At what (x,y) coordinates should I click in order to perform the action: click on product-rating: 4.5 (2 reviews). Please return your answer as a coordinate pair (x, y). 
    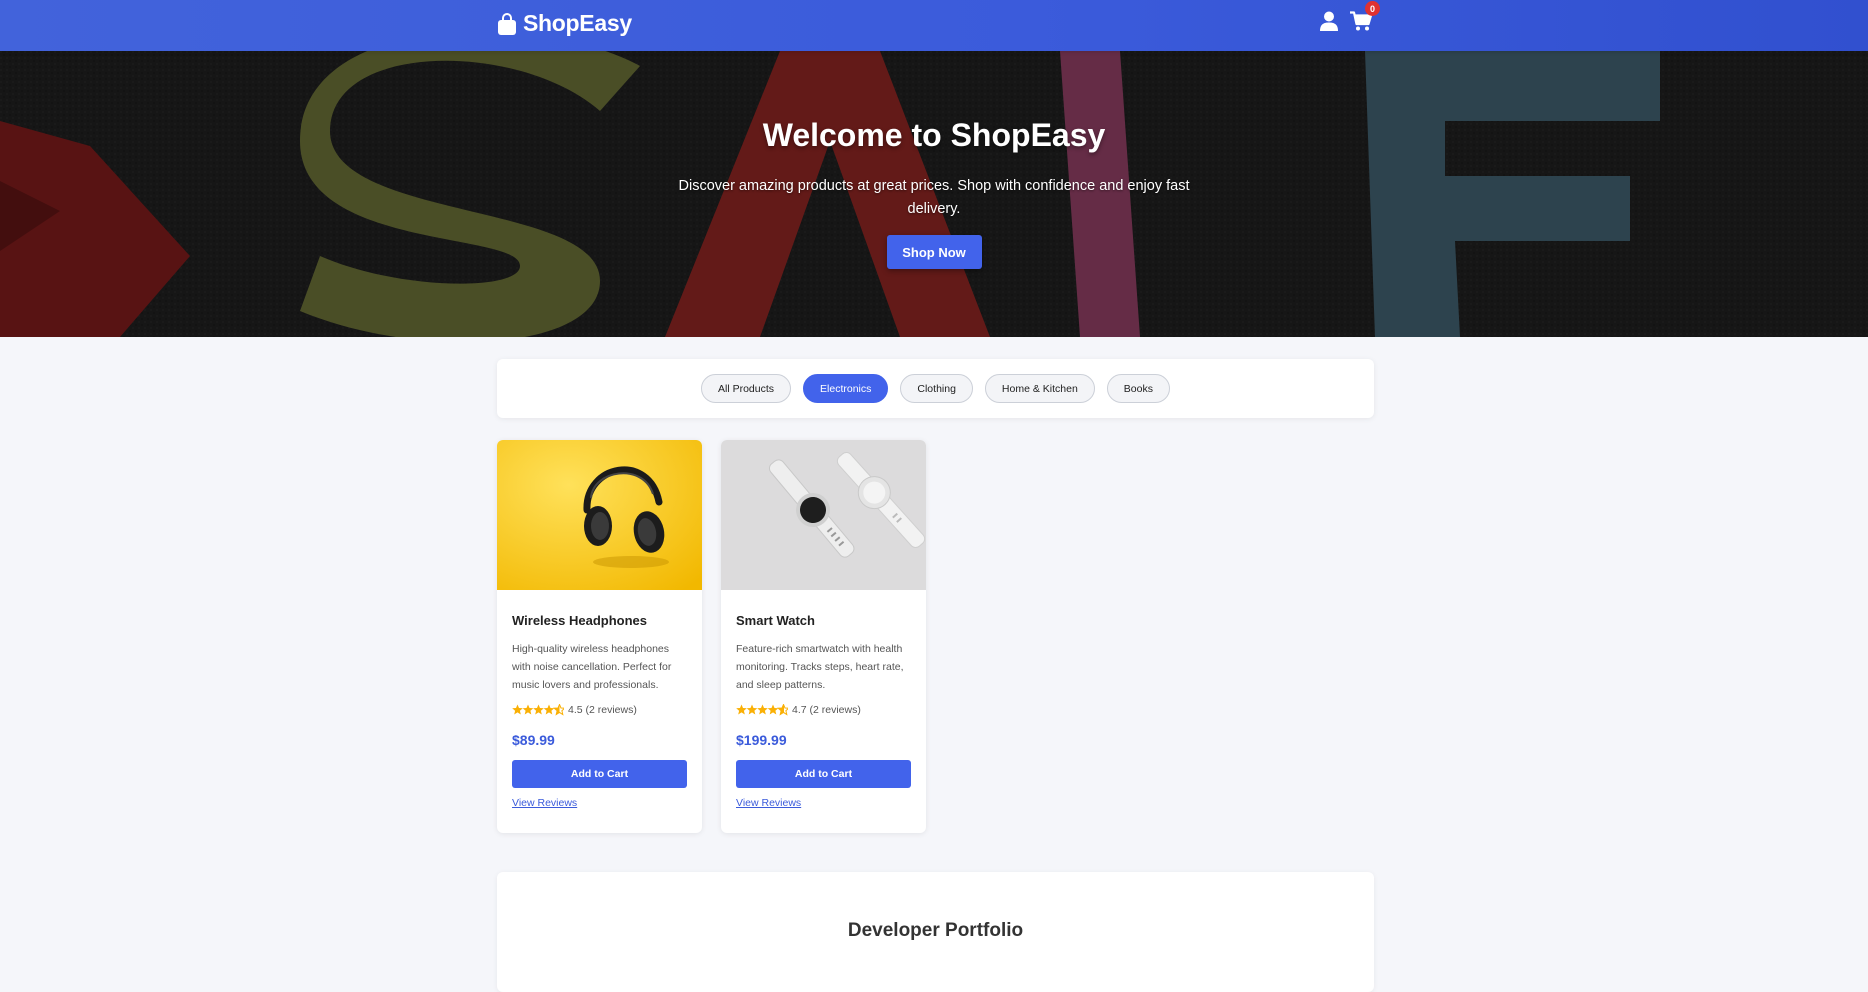
    Looking at the image, I should click on (599, 710).